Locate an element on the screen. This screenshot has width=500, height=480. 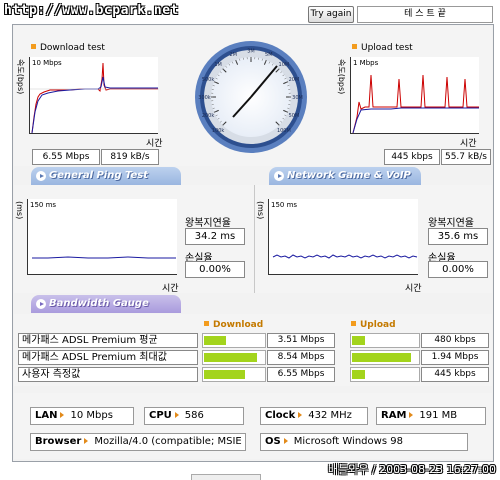
watermark: http://www.bcpark.net is located at coordinates (91, 10).